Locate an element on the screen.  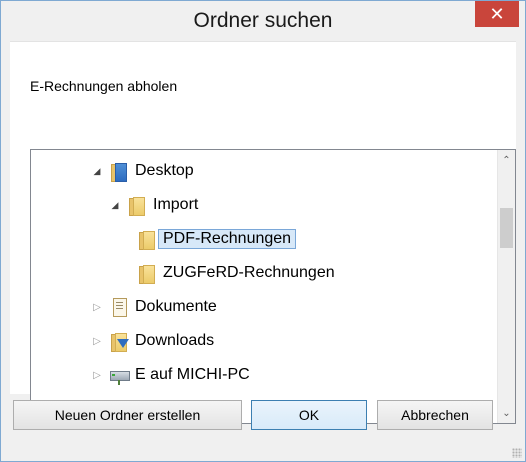
tree-item-label: ZUGFeRD-Rechnungen is located at coordinates (249, 272).